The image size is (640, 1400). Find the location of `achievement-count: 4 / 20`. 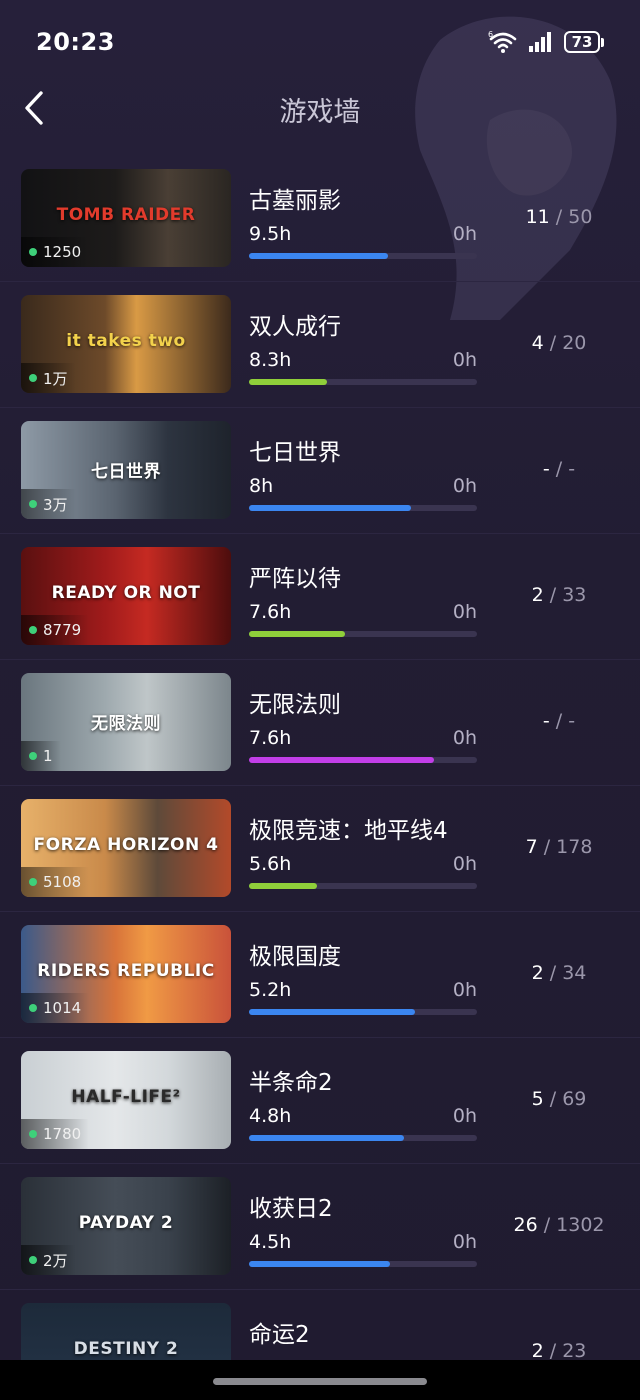

achievement-count: 4 / 20 is located at coordinates (559, 343).